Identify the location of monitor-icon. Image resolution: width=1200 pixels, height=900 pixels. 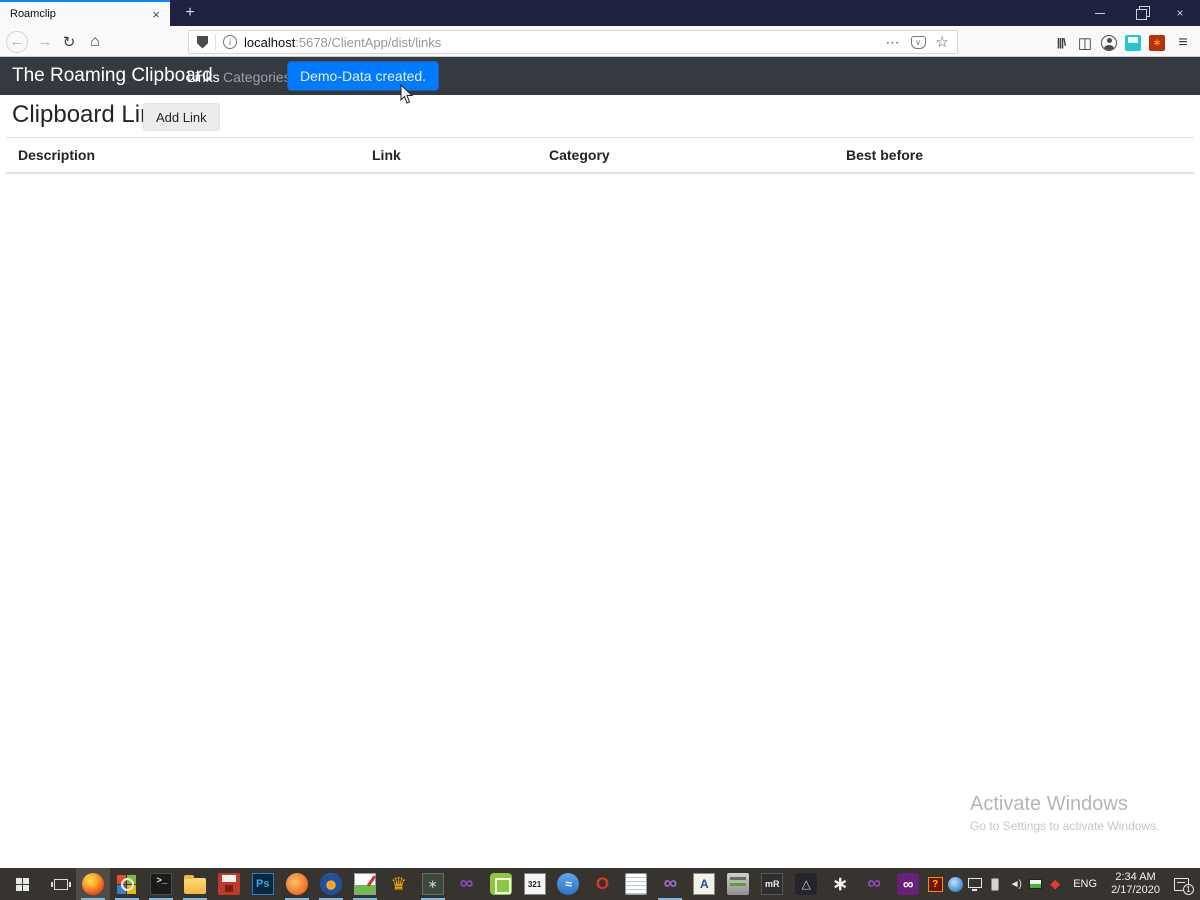
(975, 884).